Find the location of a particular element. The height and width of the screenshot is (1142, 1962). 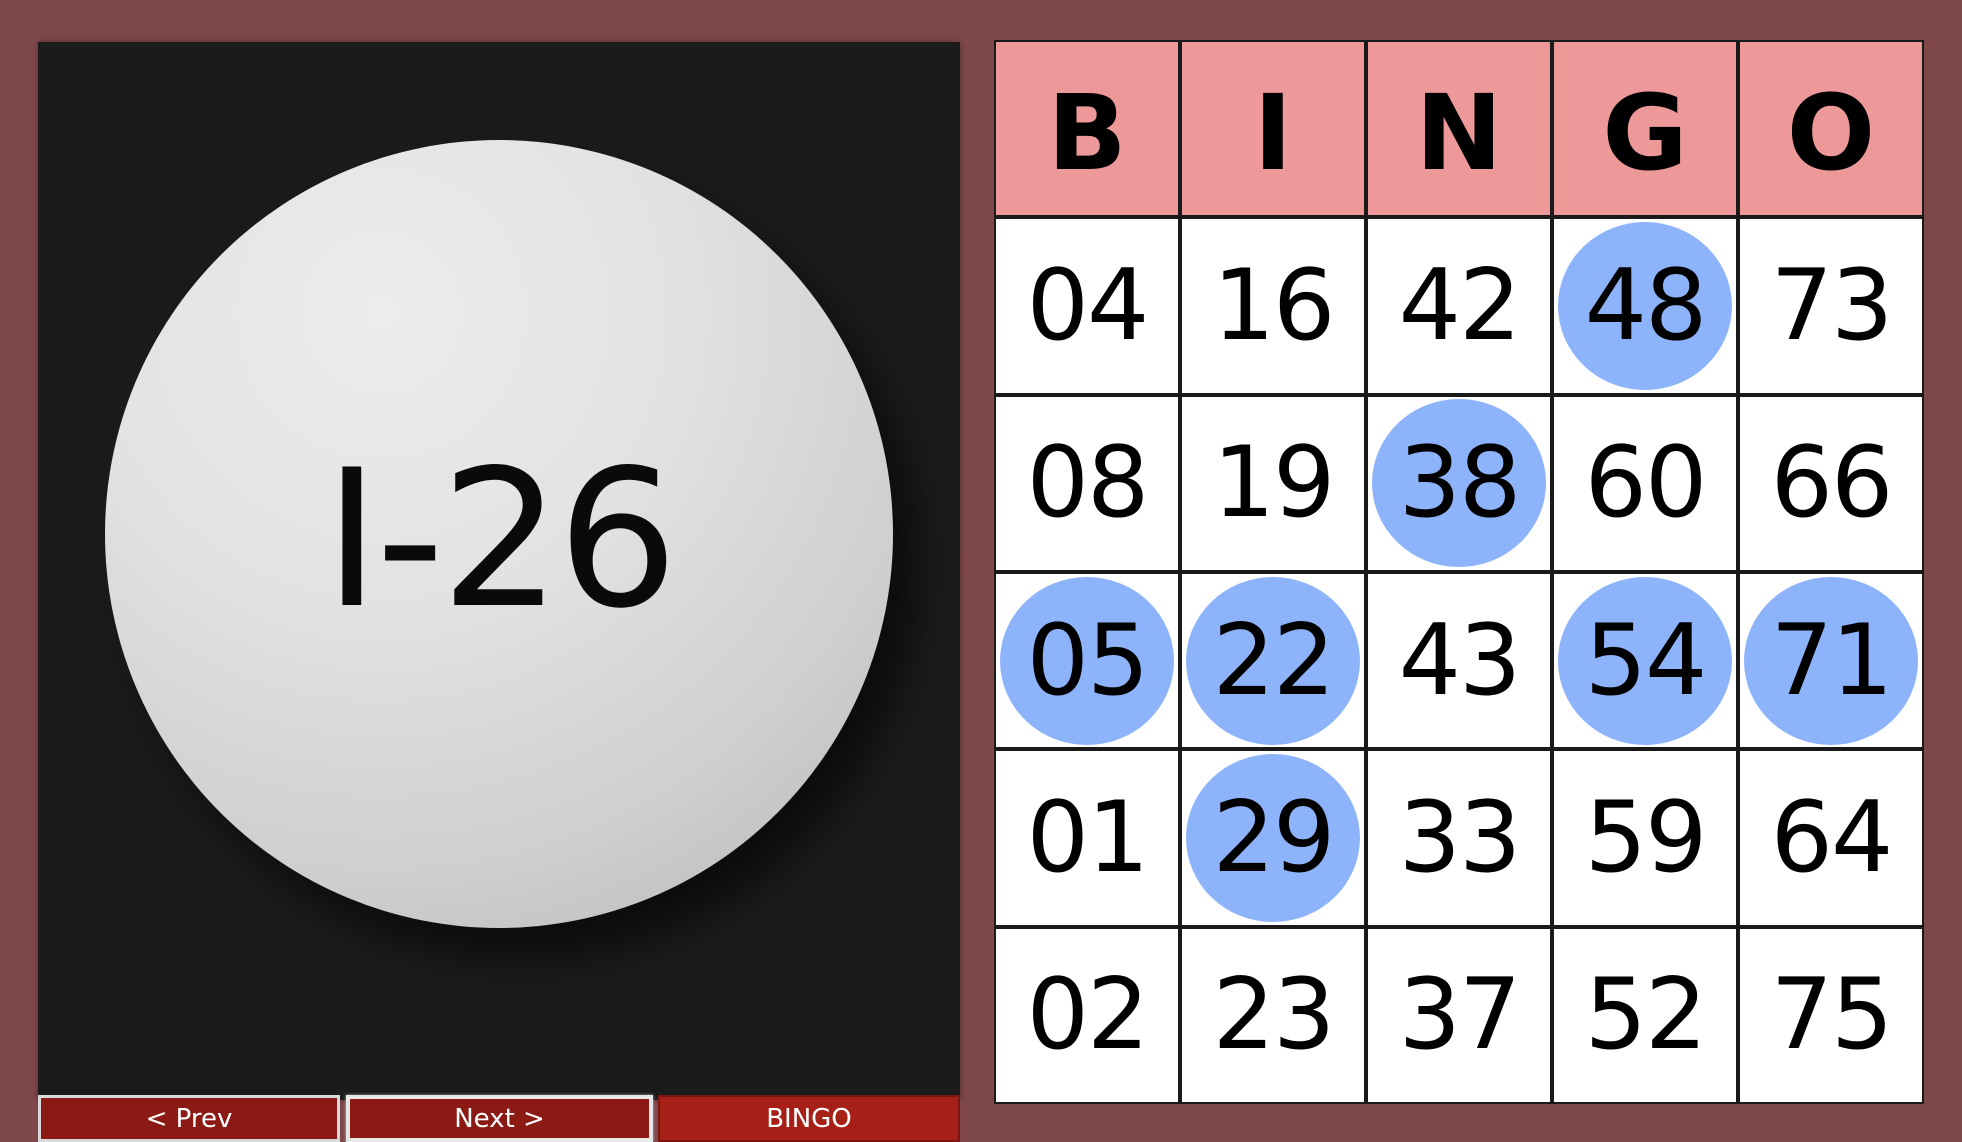

cell-number-o: 71 is located at coordinates (1832, 660).